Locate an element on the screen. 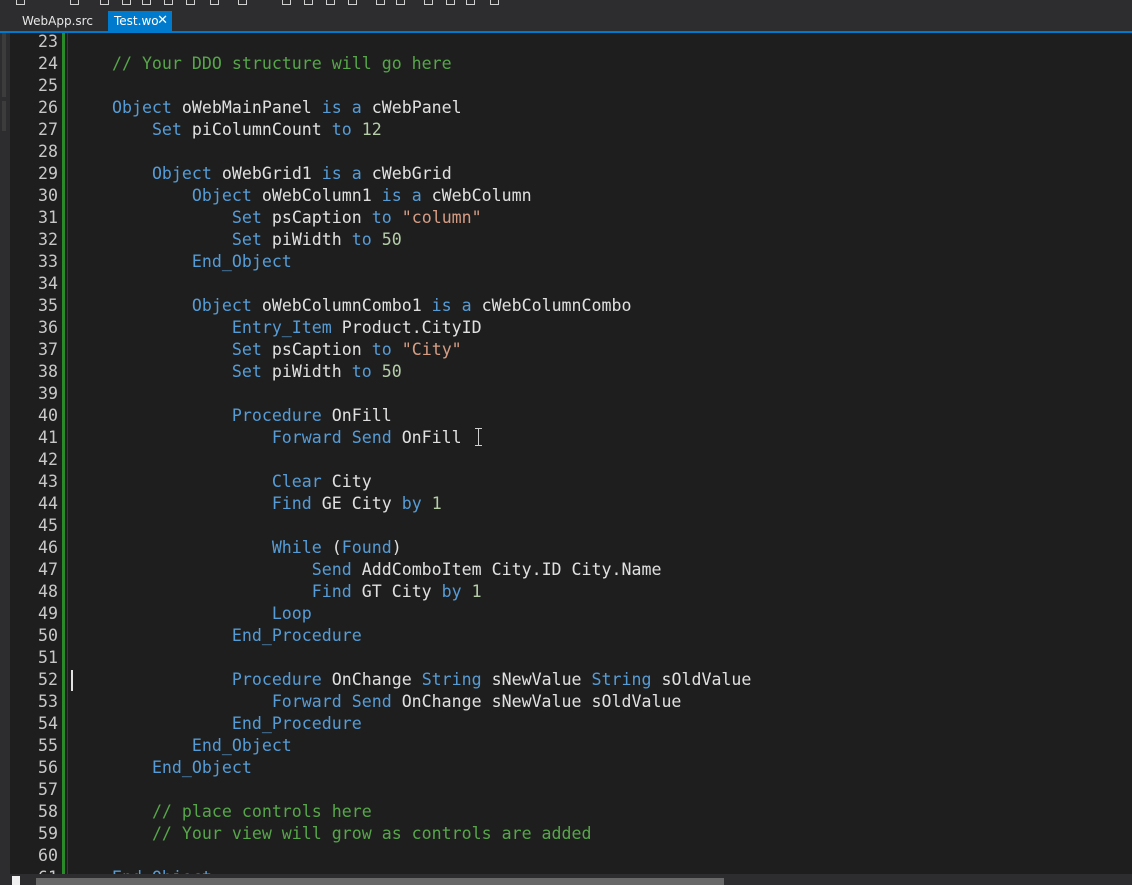 The image size is (1132, 885). code-line: 57 is located at coordinates (566, 790).